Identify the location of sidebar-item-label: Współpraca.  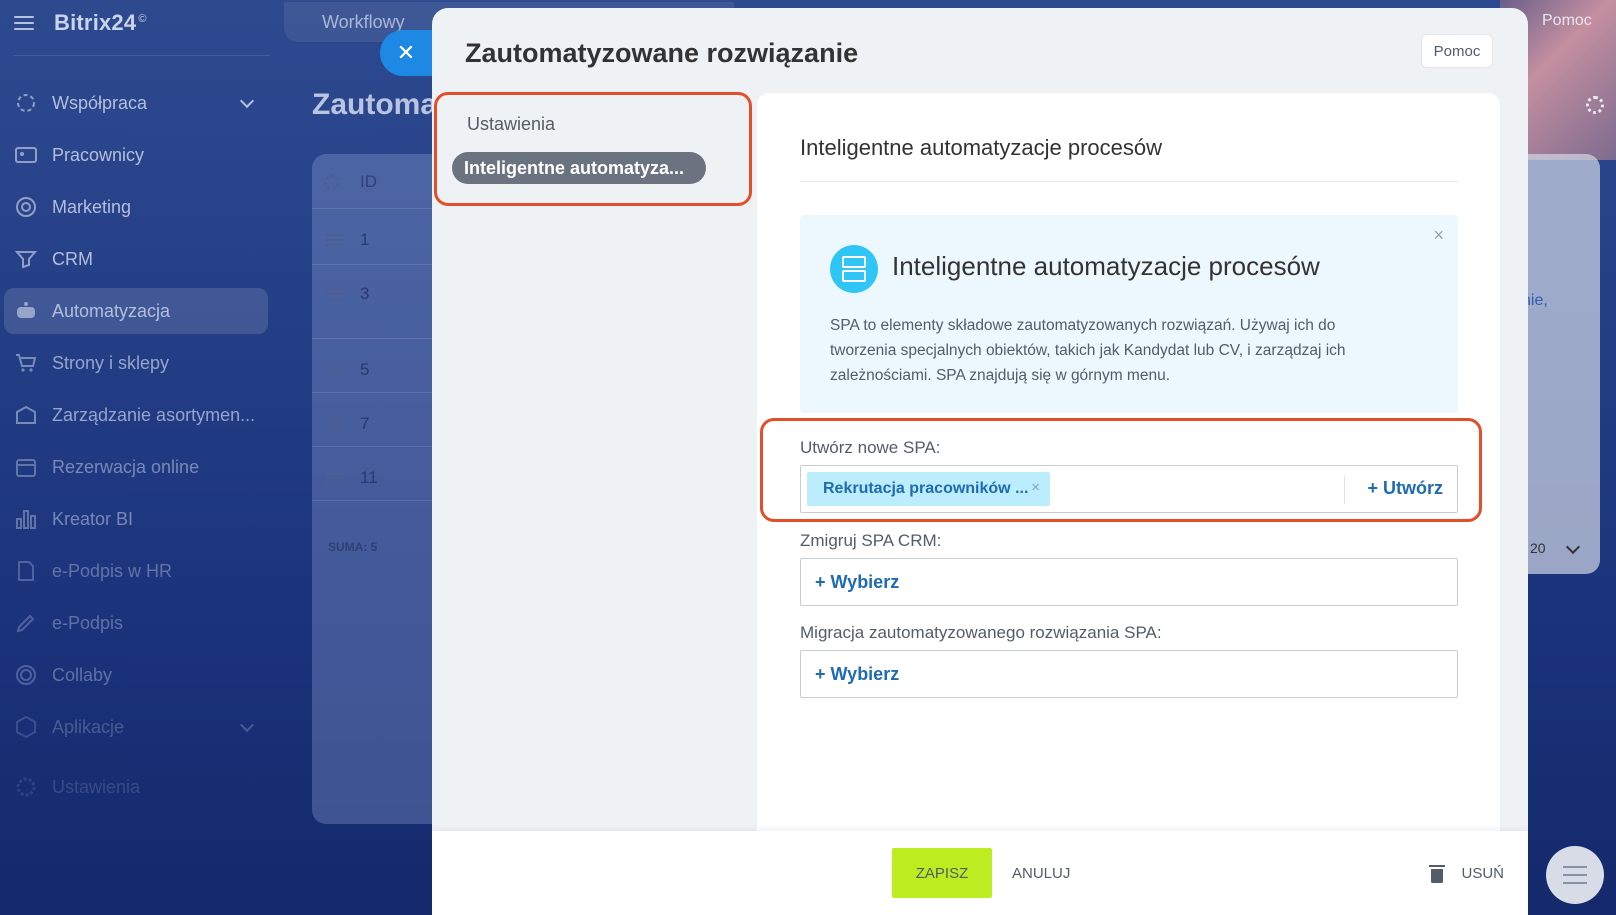
(100, 102).